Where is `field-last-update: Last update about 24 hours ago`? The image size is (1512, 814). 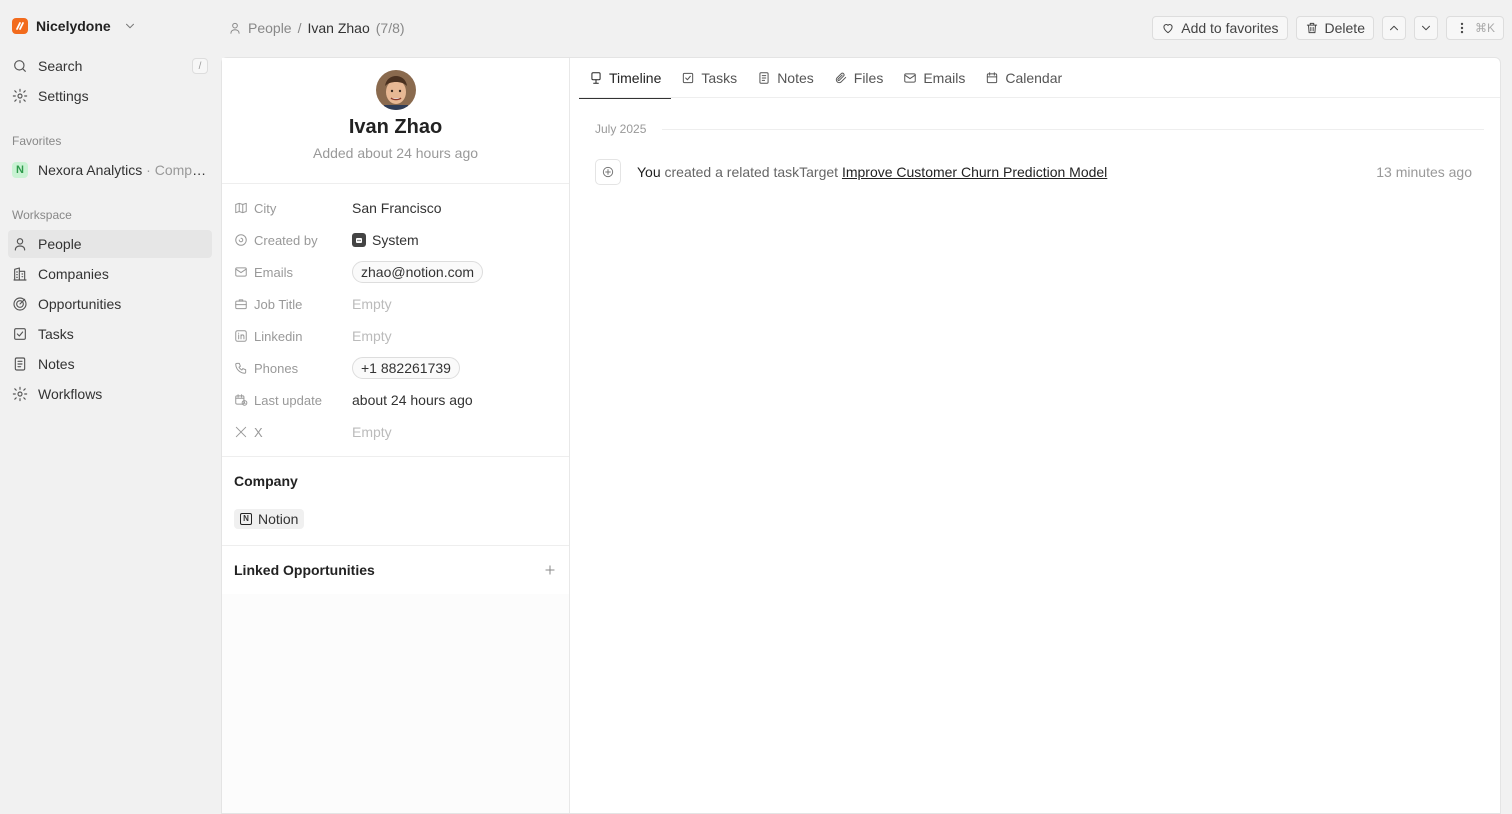 field-last-update: Last update about 24 hours ago is located at coordinates (395, 400).